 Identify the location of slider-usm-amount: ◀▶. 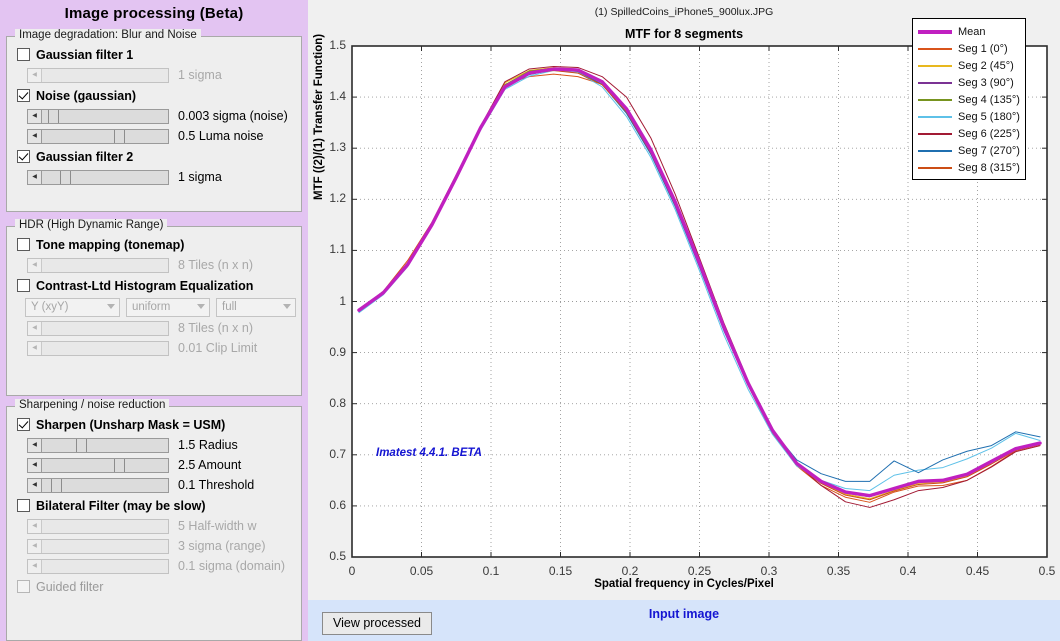
(98, 465).